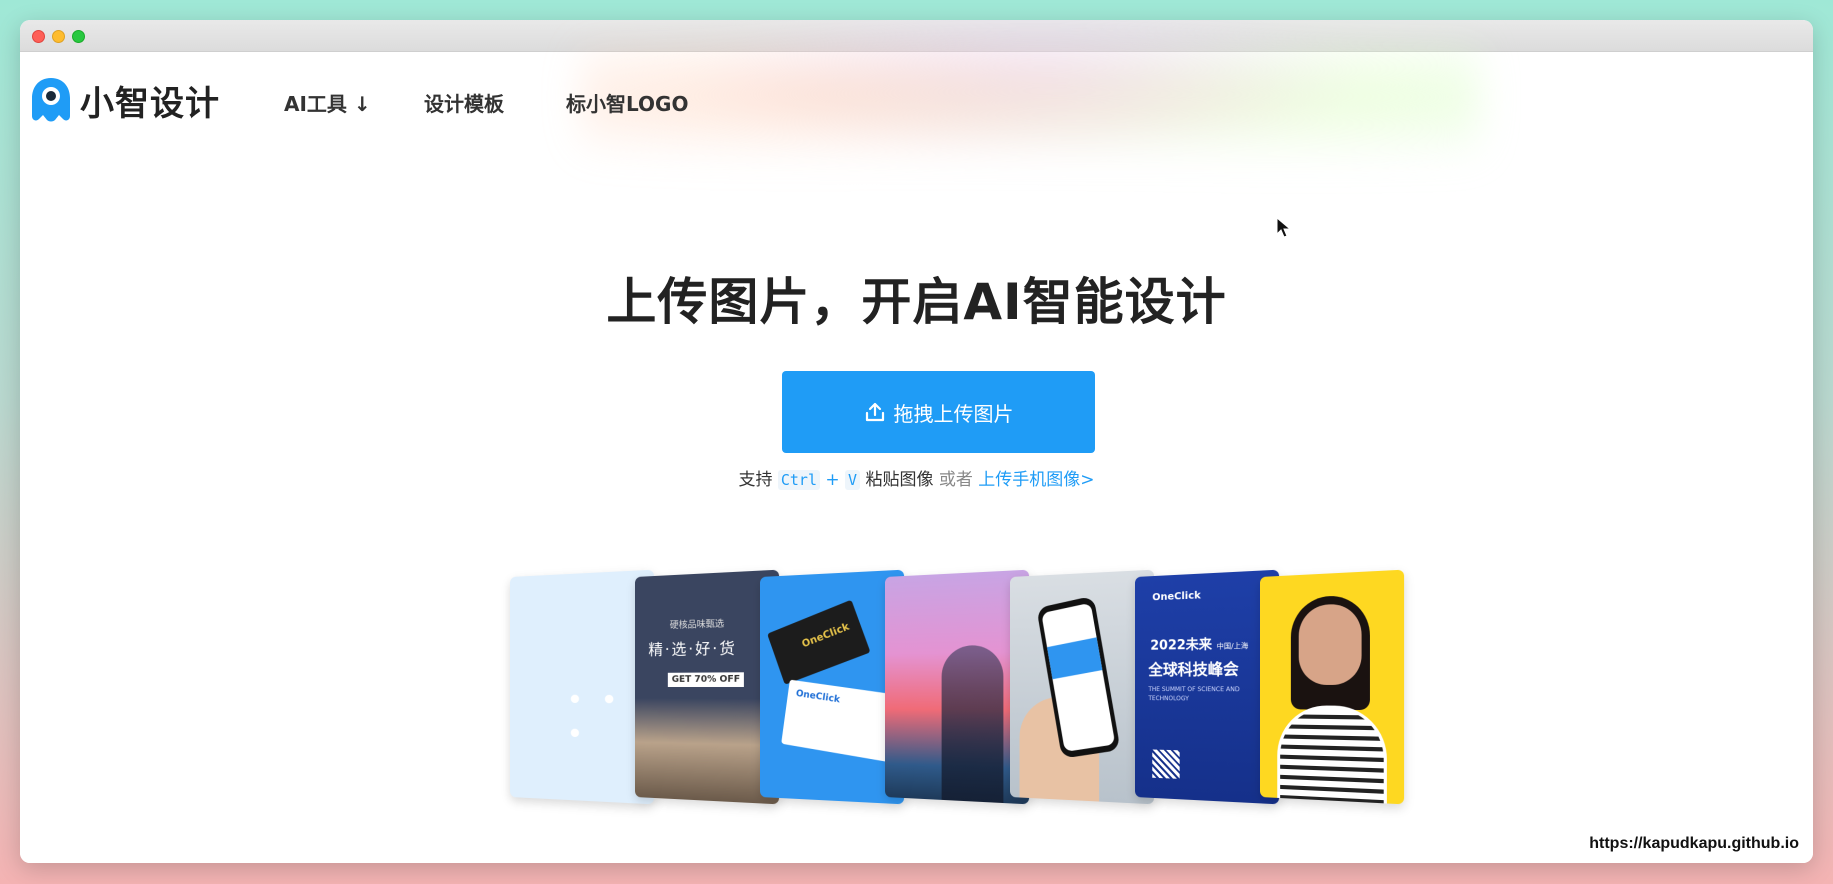 This screenshot has width=1833, height=884. I want to click on mascot-icon, so click(51, 100).